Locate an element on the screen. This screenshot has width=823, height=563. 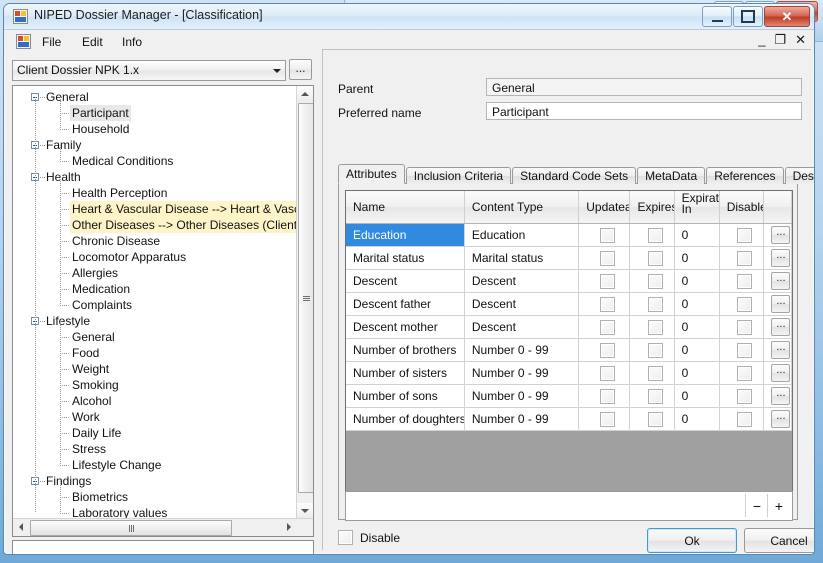
tree-item: Medical Conditions is located at coordinates (155, 161).